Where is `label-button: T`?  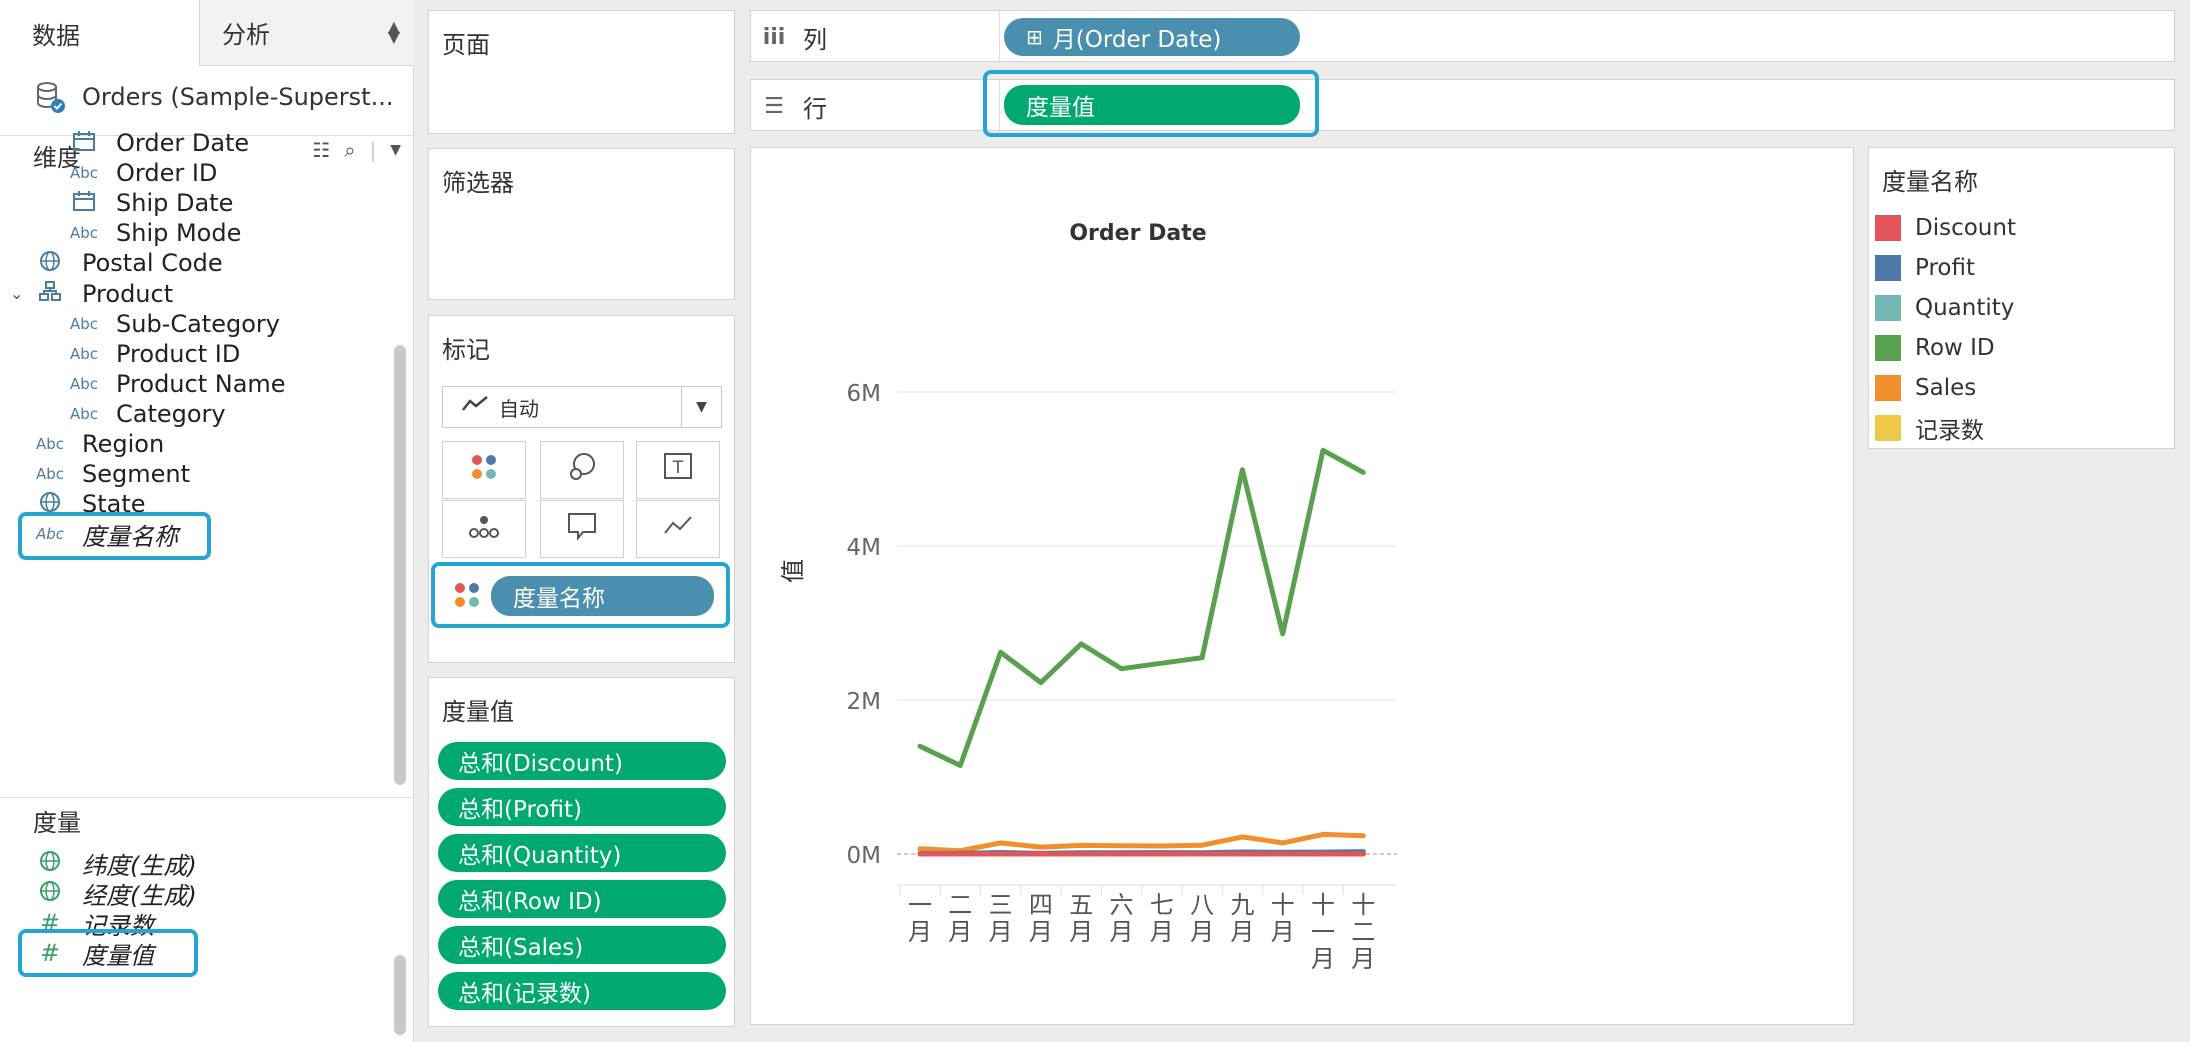
label-button: T is located at coordinates (678, 470).